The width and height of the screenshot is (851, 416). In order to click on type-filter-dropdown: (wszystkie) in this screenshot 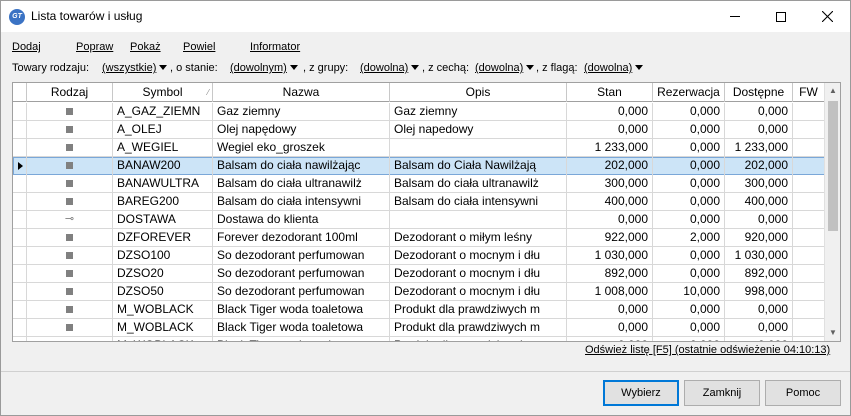, I will do `click(135, 68)`.